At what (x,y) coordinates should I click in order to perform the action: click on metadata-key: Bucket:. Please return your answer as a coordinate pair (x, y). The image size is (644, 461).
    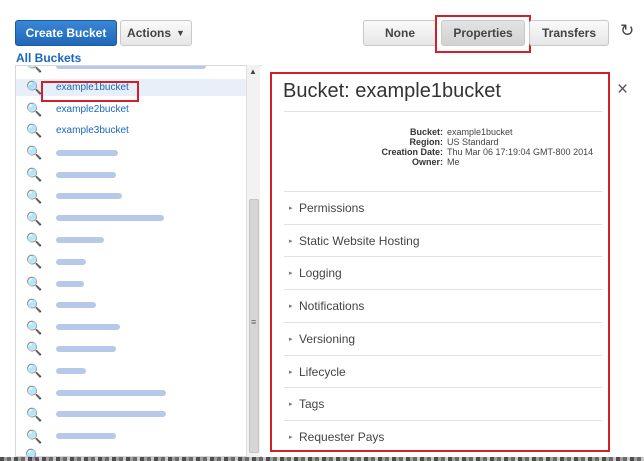
    Looking at the image, I should click on (426, 132).